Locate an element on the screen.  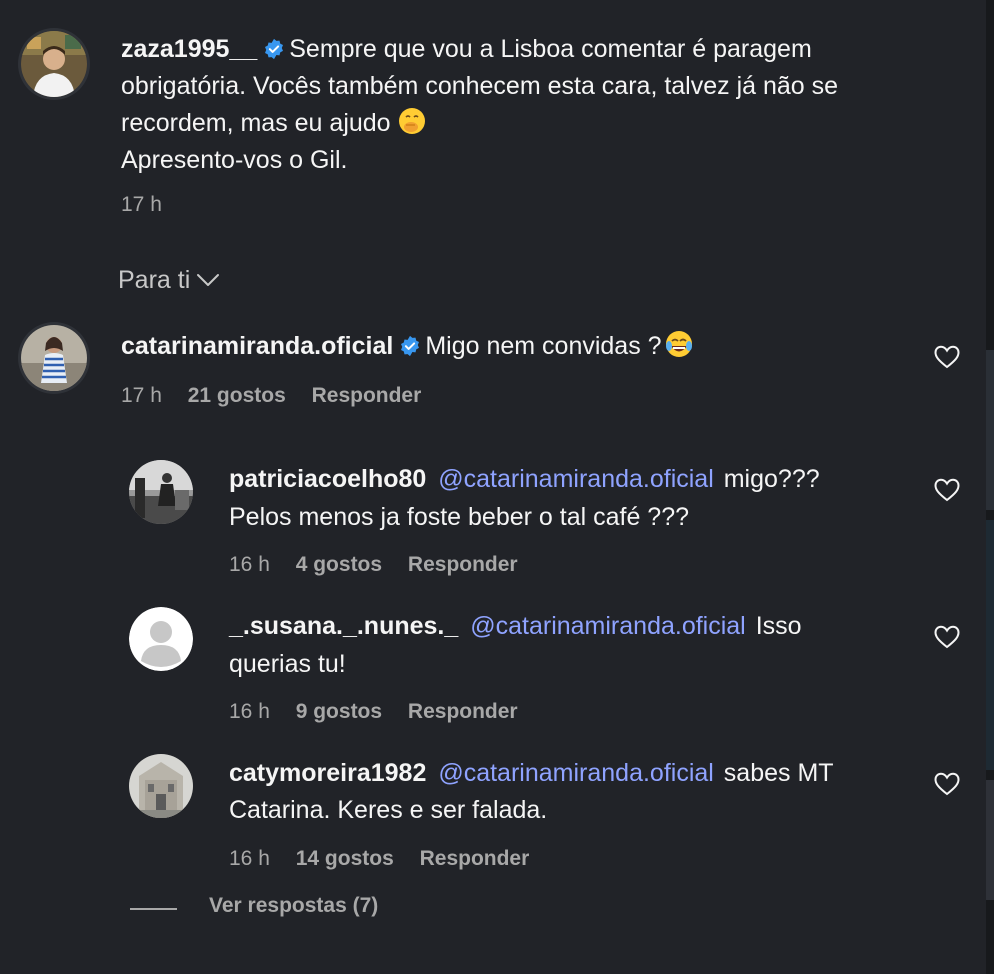
comment-meta: 17 h 21 gostos Responder is located at coordinates (271, 396).